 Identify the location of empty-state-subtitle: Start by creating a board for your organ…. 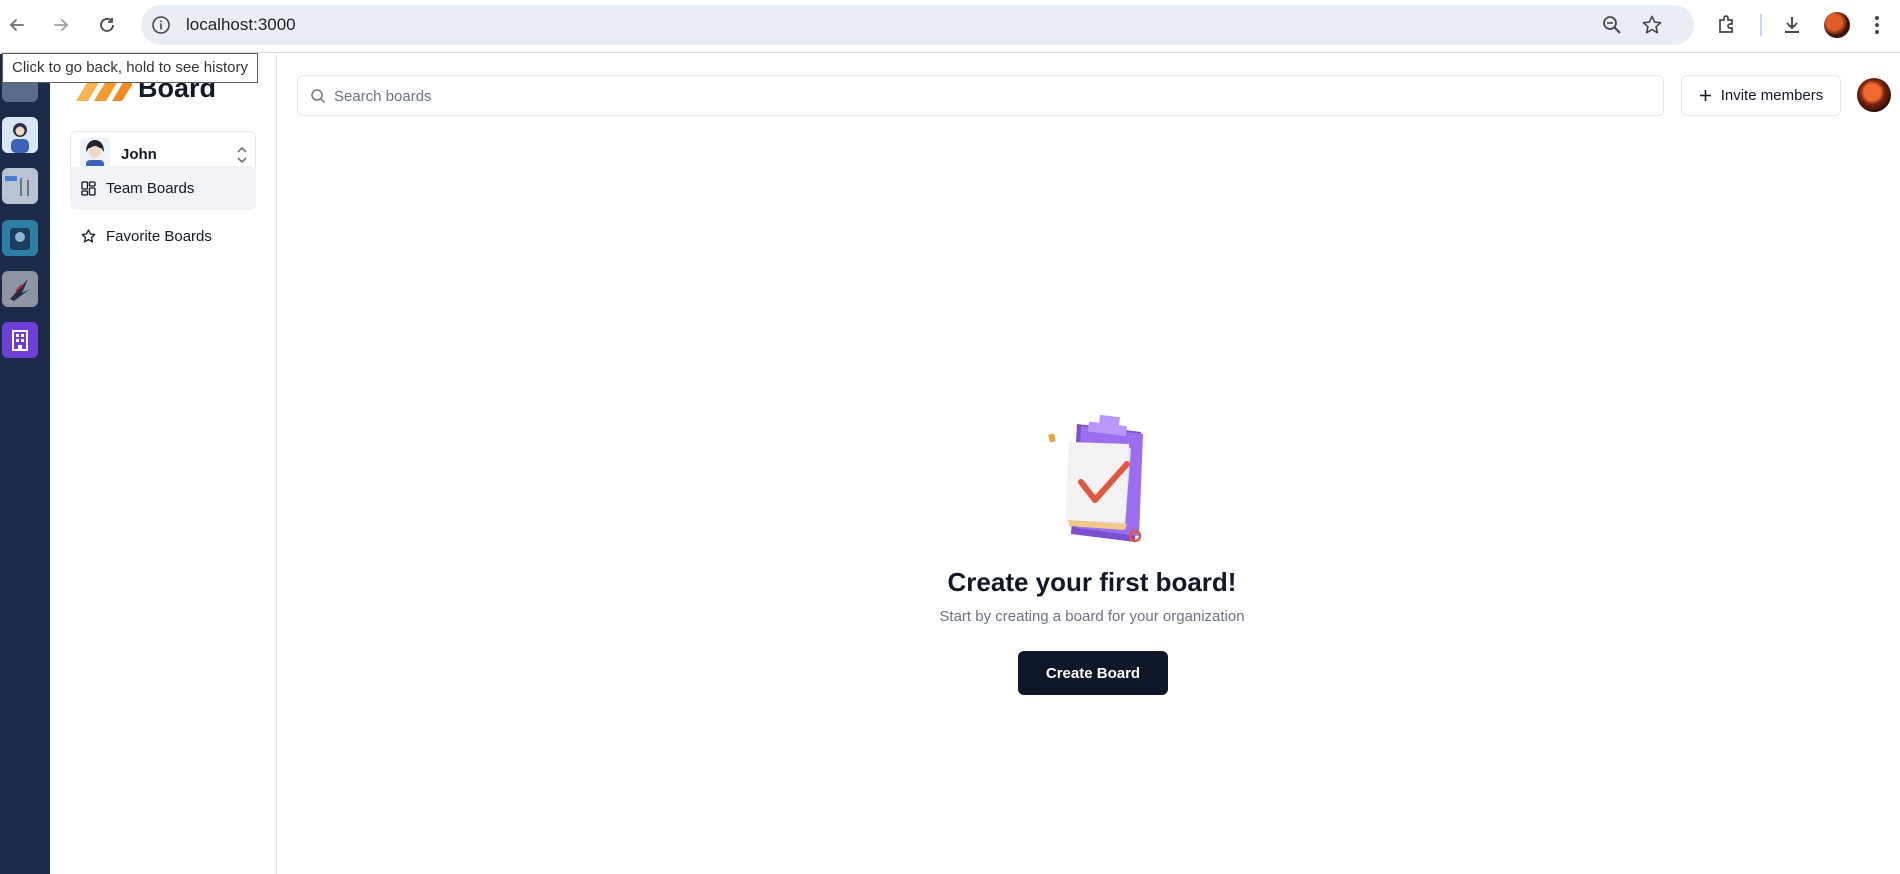
(1092, 616).